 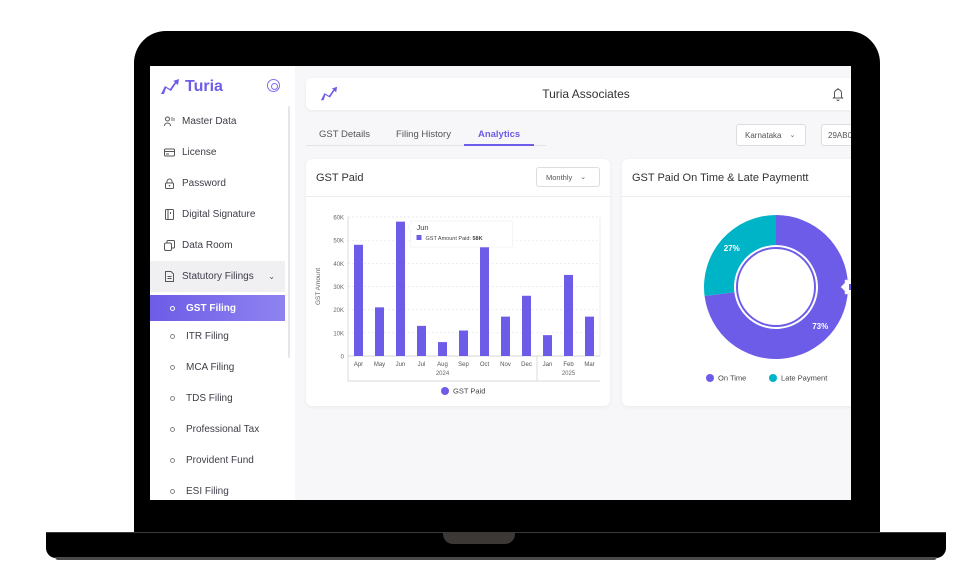 What do you see at coordinates (559, 177) in the screenshot?
I see `period-select-value: Monthly` at bounding box center [559, 177].